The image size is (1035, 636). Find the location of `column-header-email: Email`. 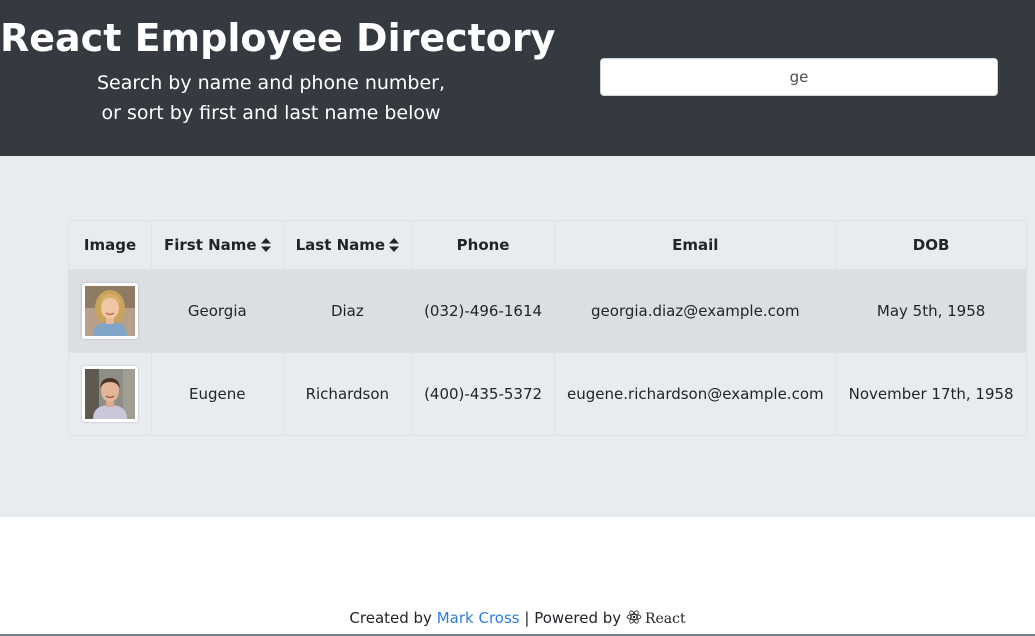

column-header-email: Email is located at coordinates (695, 245).